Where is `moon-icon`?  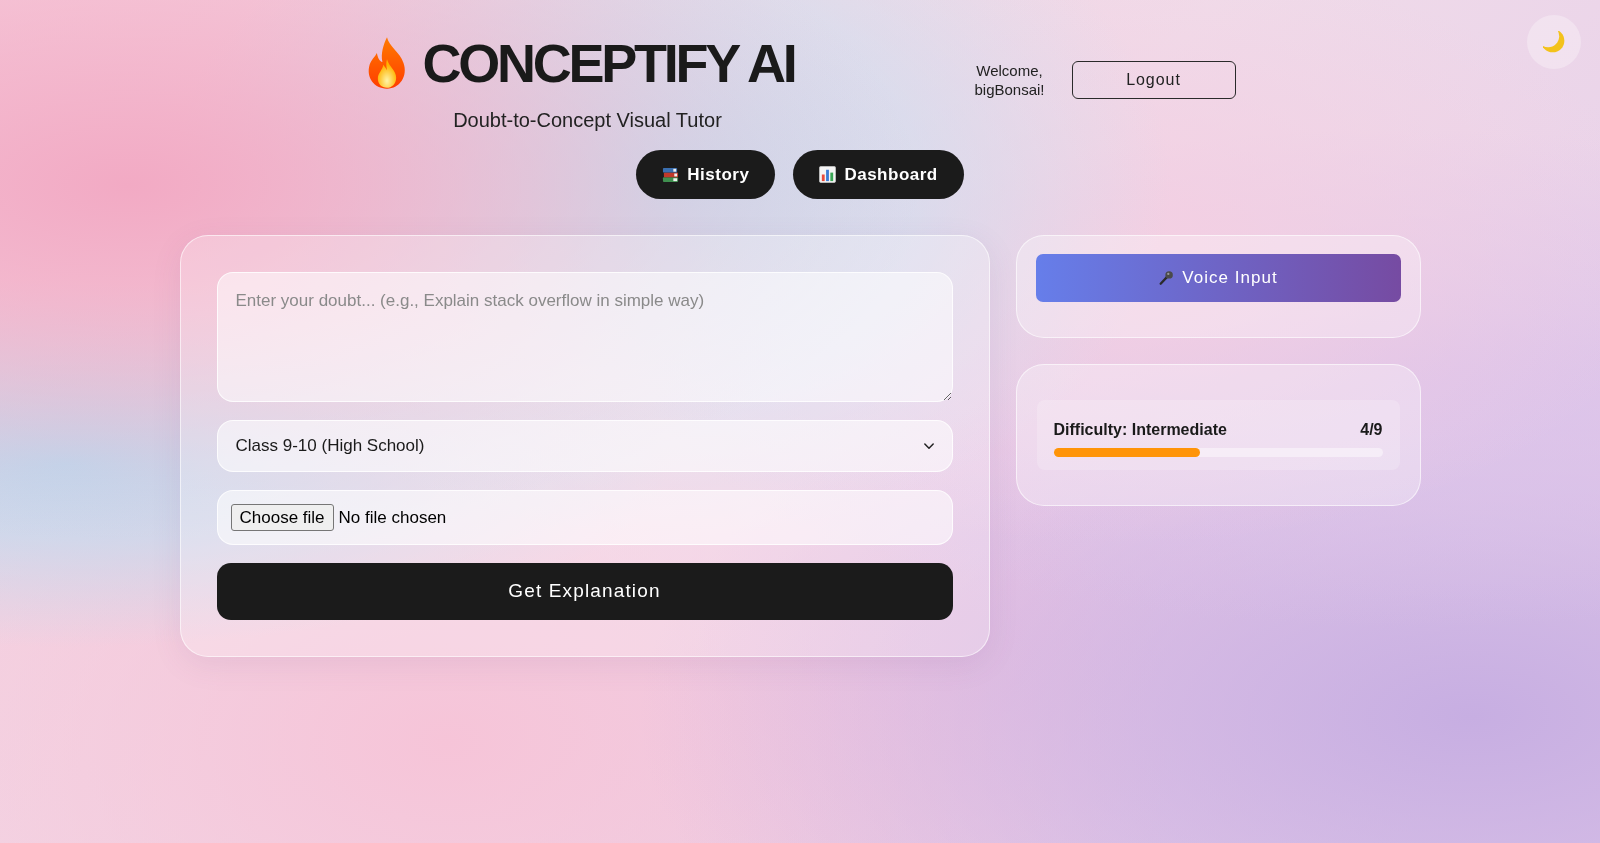
moon-icon is located at coordinates (1554, 42).